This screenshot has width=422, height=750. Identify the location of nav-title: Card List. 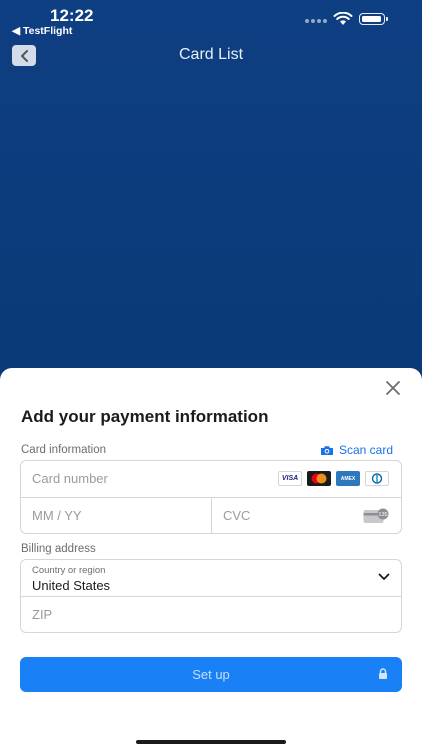
(211, 54).